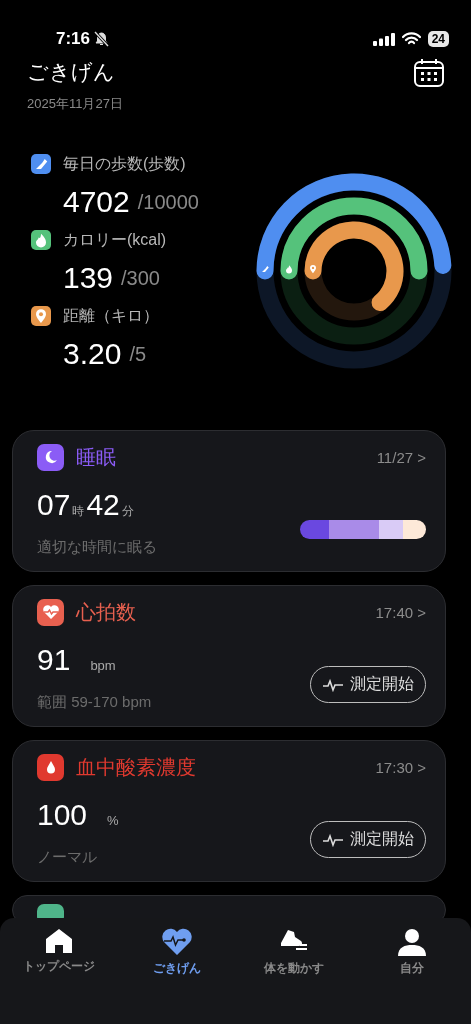 Image resolution: width=471 pixels, height=1024 pixels. What do you see at coordinates (176, 971) in the screenshot?
I see `nav-tab: ごきげん` at bounding box center [176, 971].